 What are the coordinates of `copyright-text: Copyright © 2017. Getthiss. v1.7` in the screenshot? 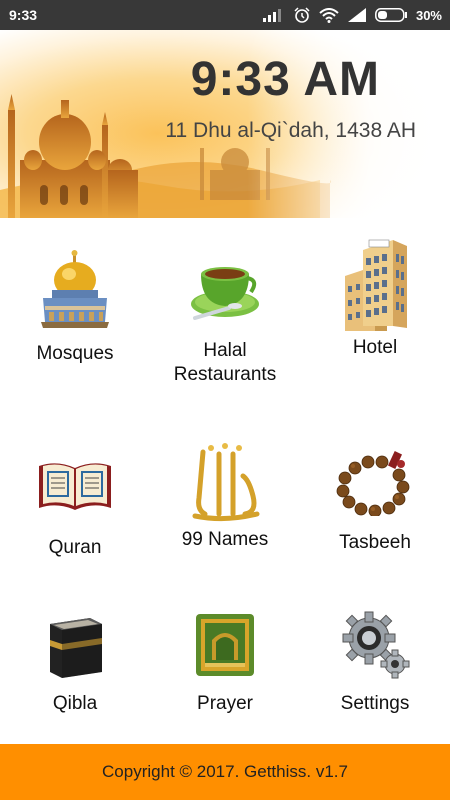 It's located at (225, 771).